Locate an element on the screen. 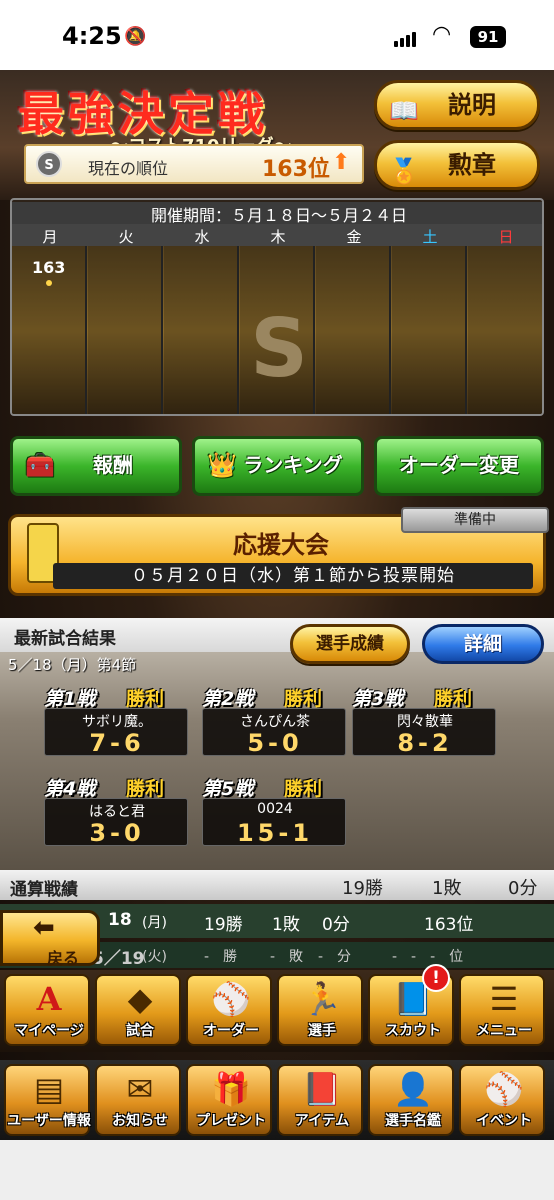  history-day: 18 is located at coordinates (120, 920).